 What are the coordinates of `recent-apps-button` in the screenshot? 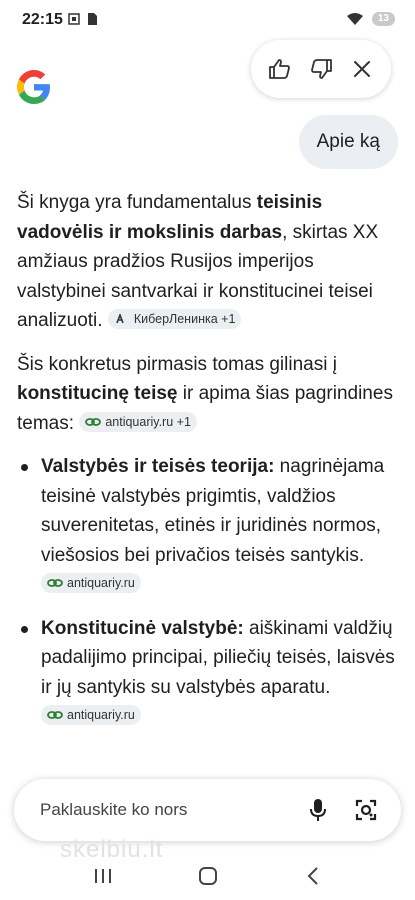 It's located at (103, 876).